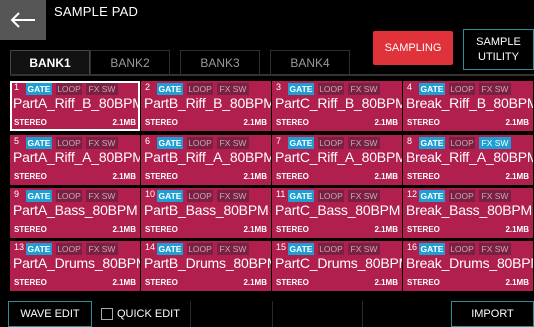  I want to click on pad-sample-name: PartB_Drums_80BPM, so click(207, 263).